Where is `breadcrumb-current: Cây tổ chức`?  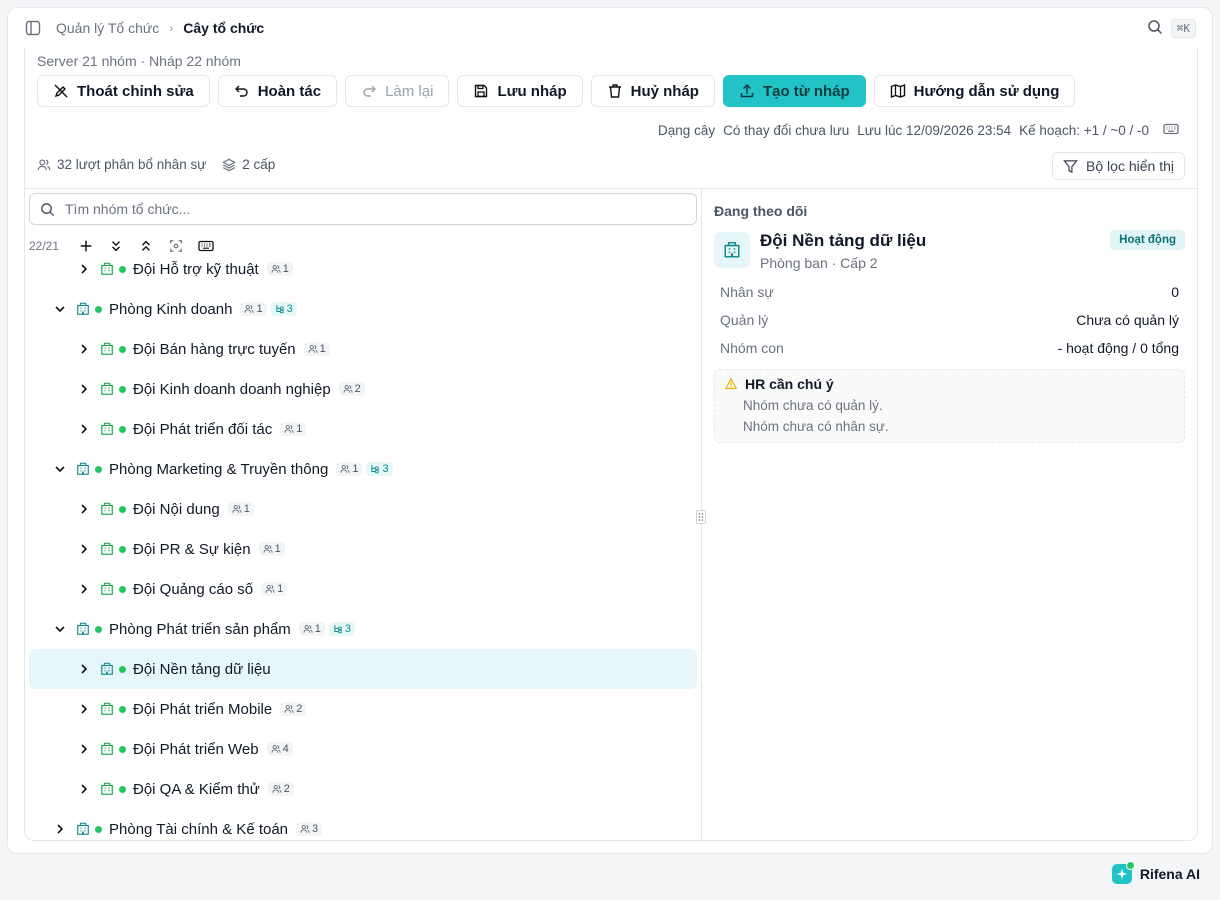
breadcrumb-current: Cây tổ chức is located at coordinates (224, 28).